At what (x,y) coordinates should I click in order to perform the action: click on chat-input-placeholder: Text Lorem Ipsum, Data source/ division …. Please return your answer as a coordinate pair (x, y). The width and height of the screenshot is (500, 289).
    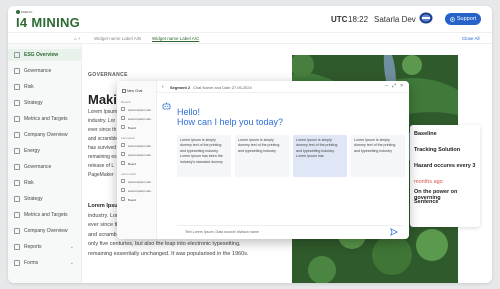
    Looking at the image, I should click on (222, 232).